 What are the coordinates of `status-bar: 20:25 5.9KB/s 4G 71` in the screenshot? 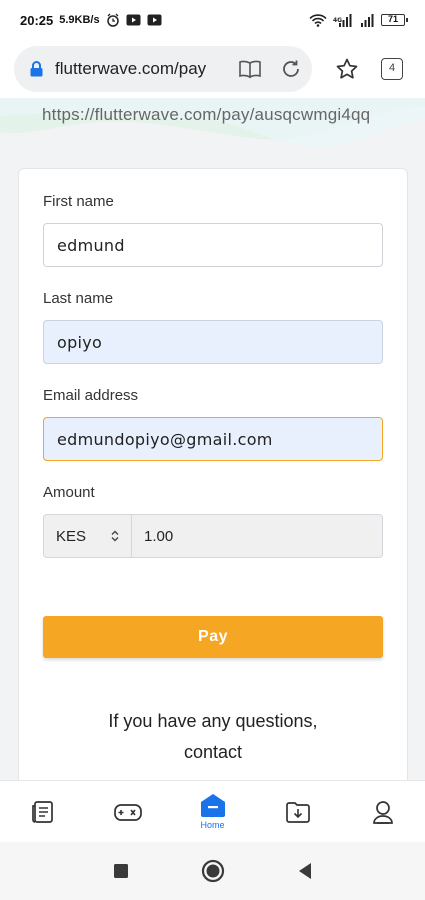 It's located at (212, 20).